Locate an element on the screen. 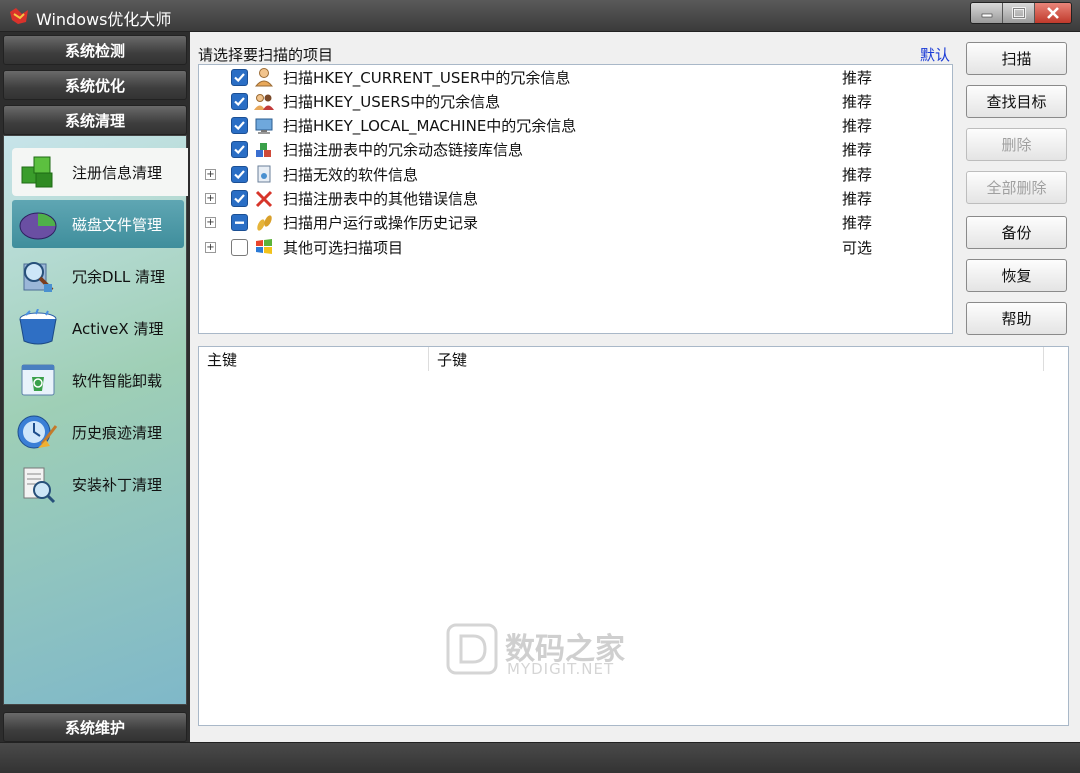 Image resolution: width=1080 pixels, height=773 pixels. scan-item-row: 扫描HKEY_CURRENT_USER中的冗余信息 推荐 is located at coordinates (575, 77).